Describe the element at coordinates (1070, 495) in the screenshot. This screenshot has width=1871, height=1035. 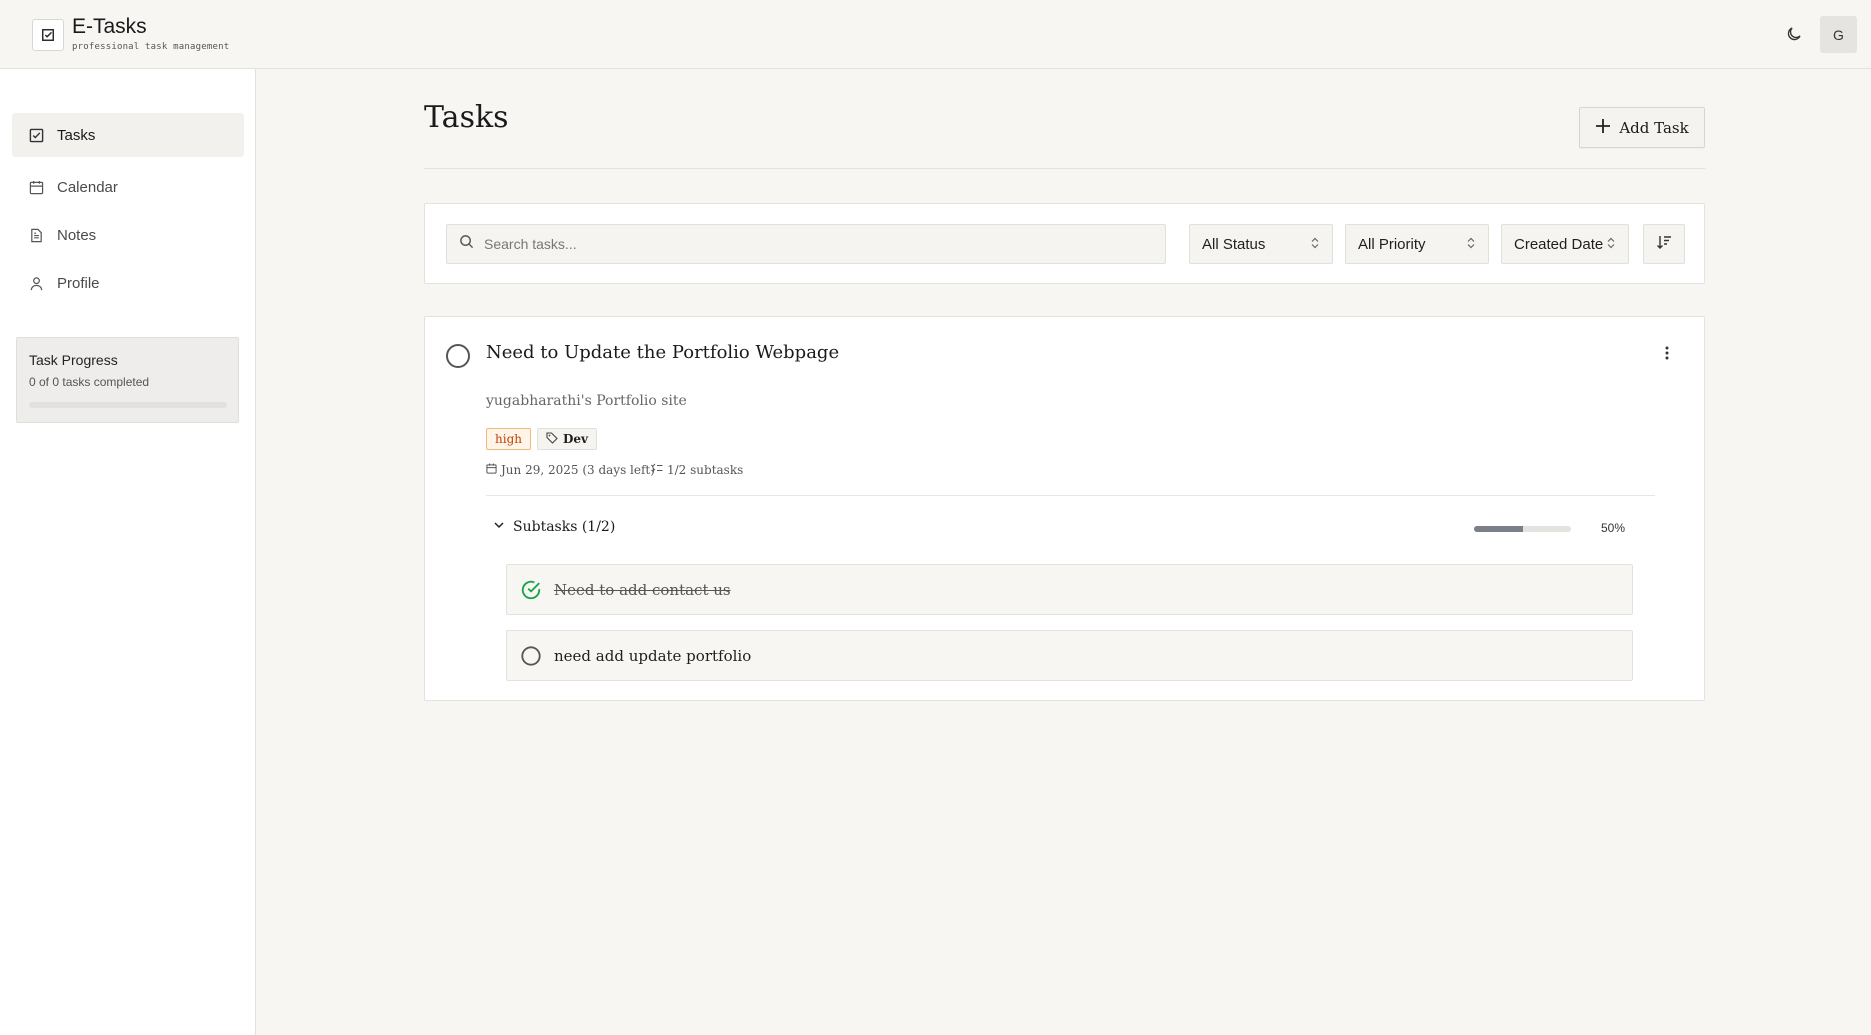
I see `task-divider` at that location.